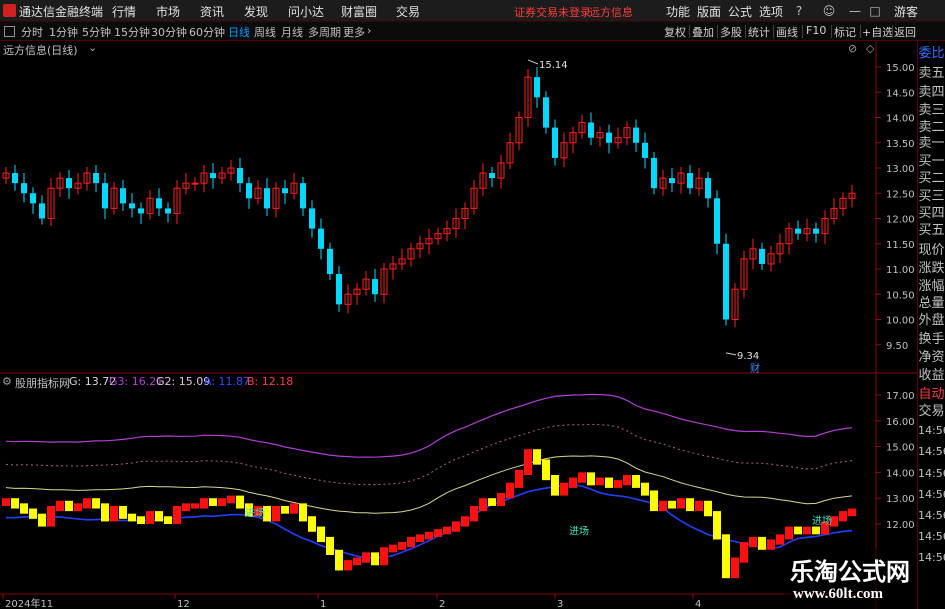 Image resolution: width=945 pixels, height=609 pixels. What do you see at coordinates (709, 11) in the screenshot?
I see `menu-layout: 版面` at bounding box center [709, 11].